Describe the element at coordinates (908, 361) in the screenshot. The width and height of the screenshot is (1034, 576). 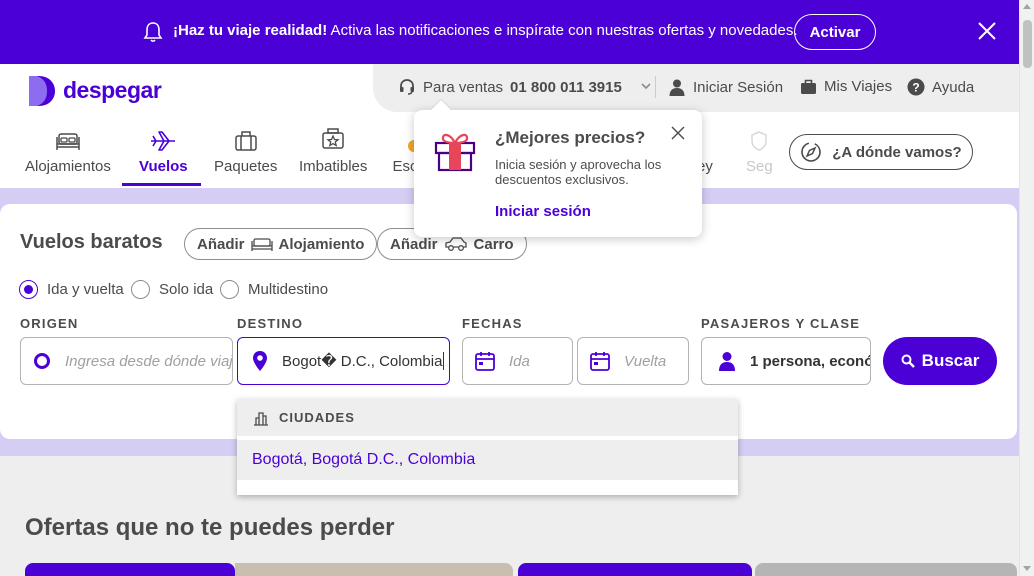
I see `search-icon` at that location.